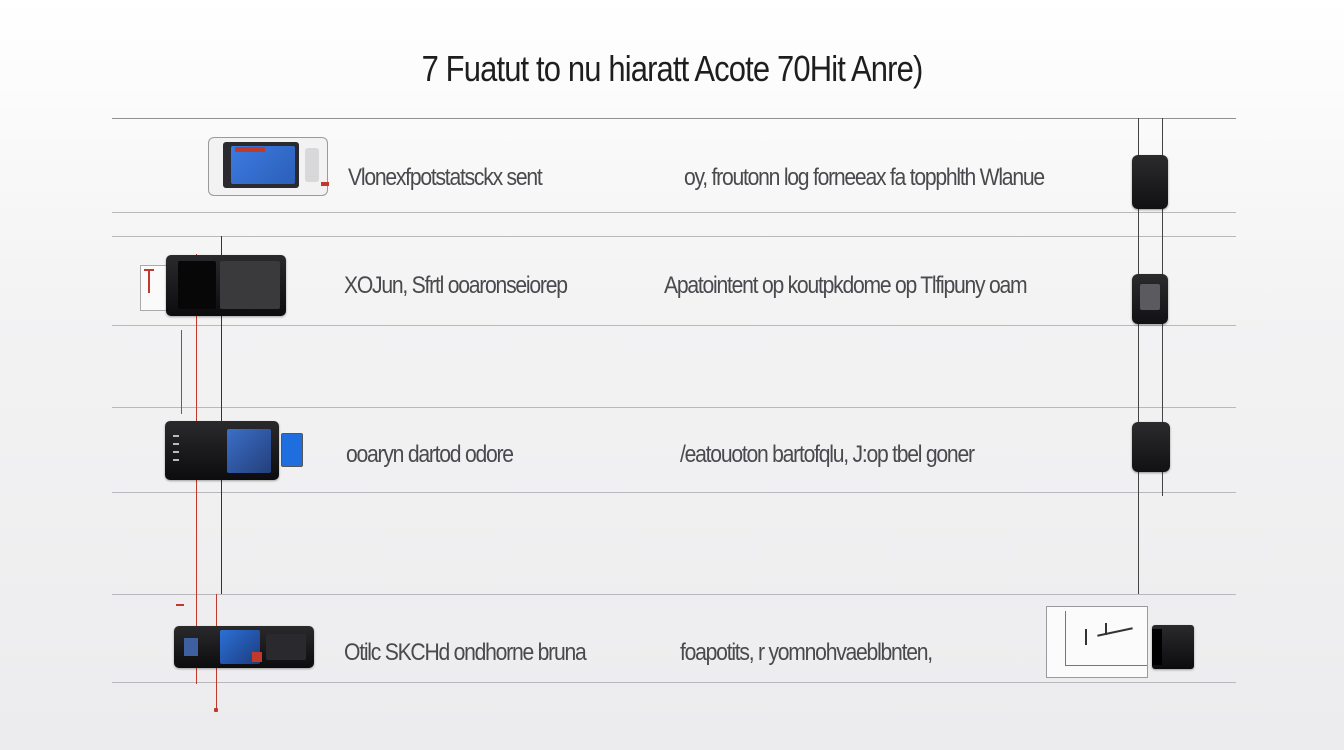  Describe the element at coordinates (430, 454) in the screenshot. I see `row-3-label: ooaryn dartod odore` at that location.